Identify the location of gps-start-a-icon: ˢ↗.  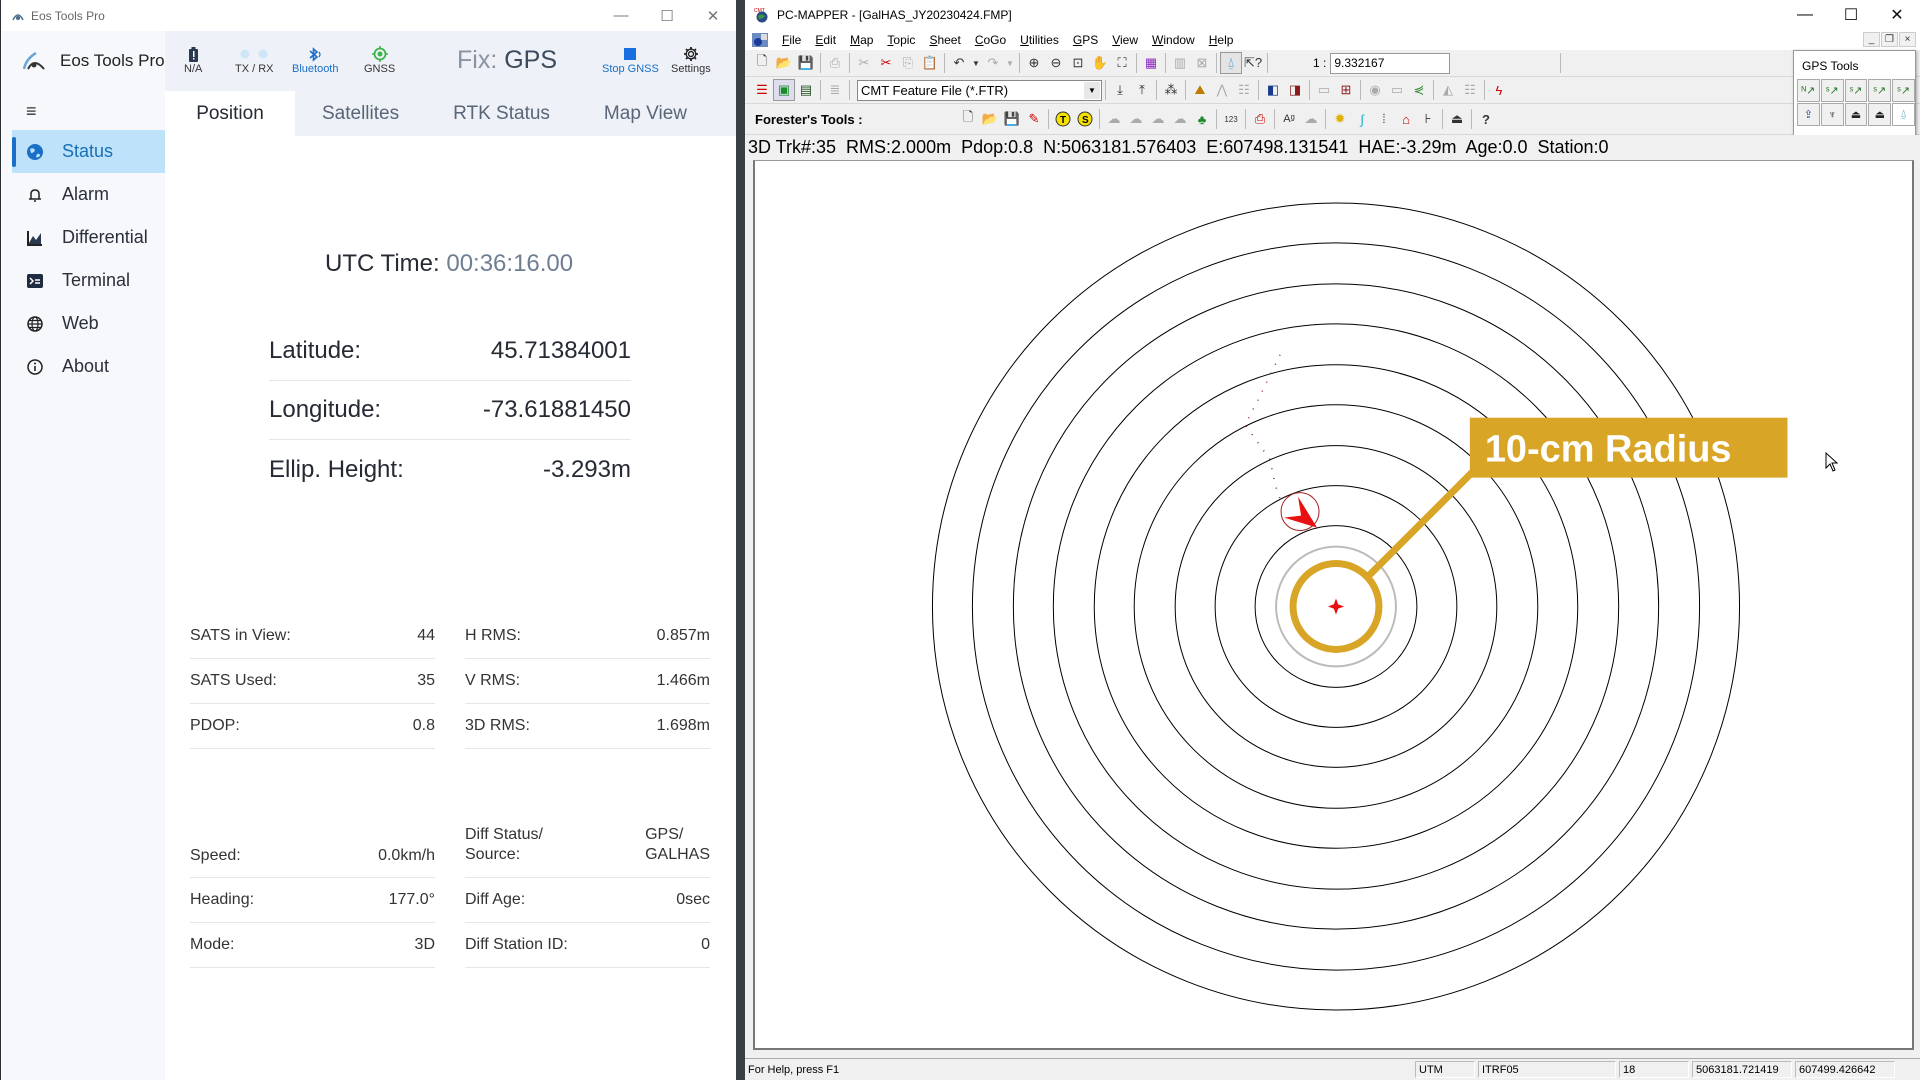
(1880, 90).